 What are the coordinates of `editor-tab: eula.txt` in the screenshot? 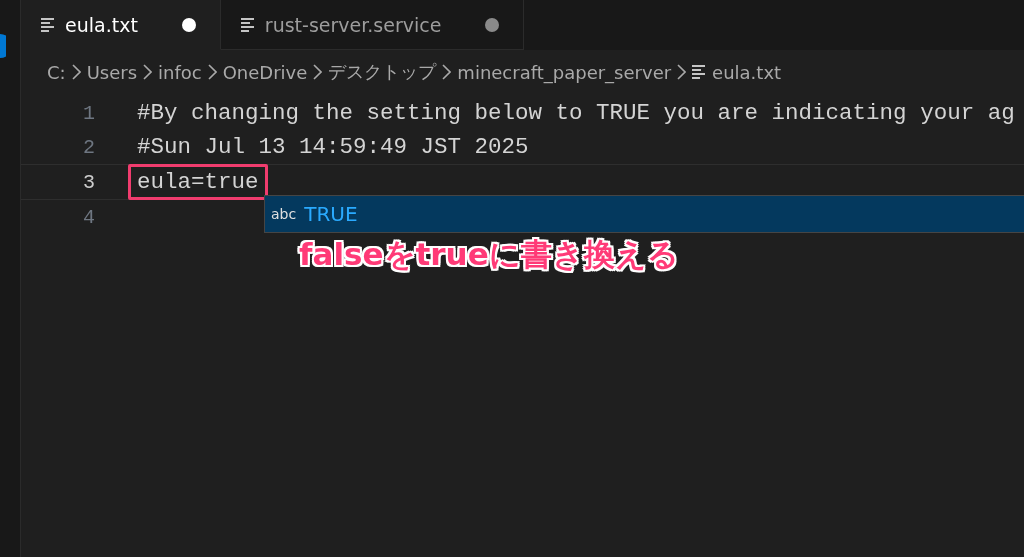 It's located at (121, 25).